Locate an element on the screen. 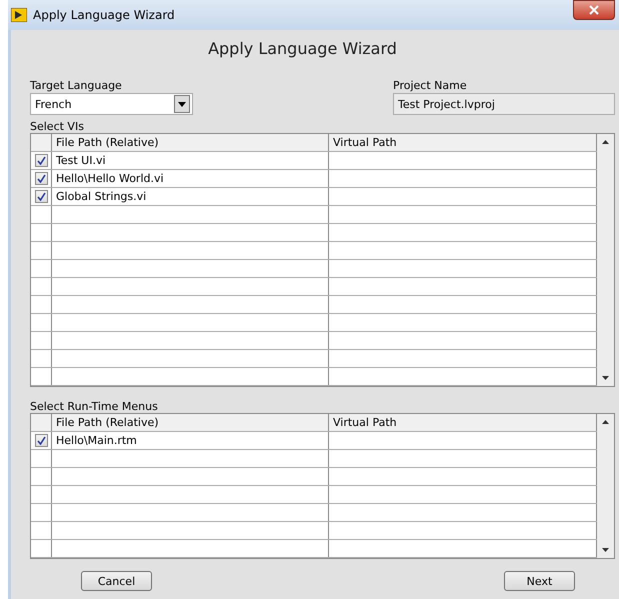  dropdown-arrow-icon is located at coordinates (182, 104).